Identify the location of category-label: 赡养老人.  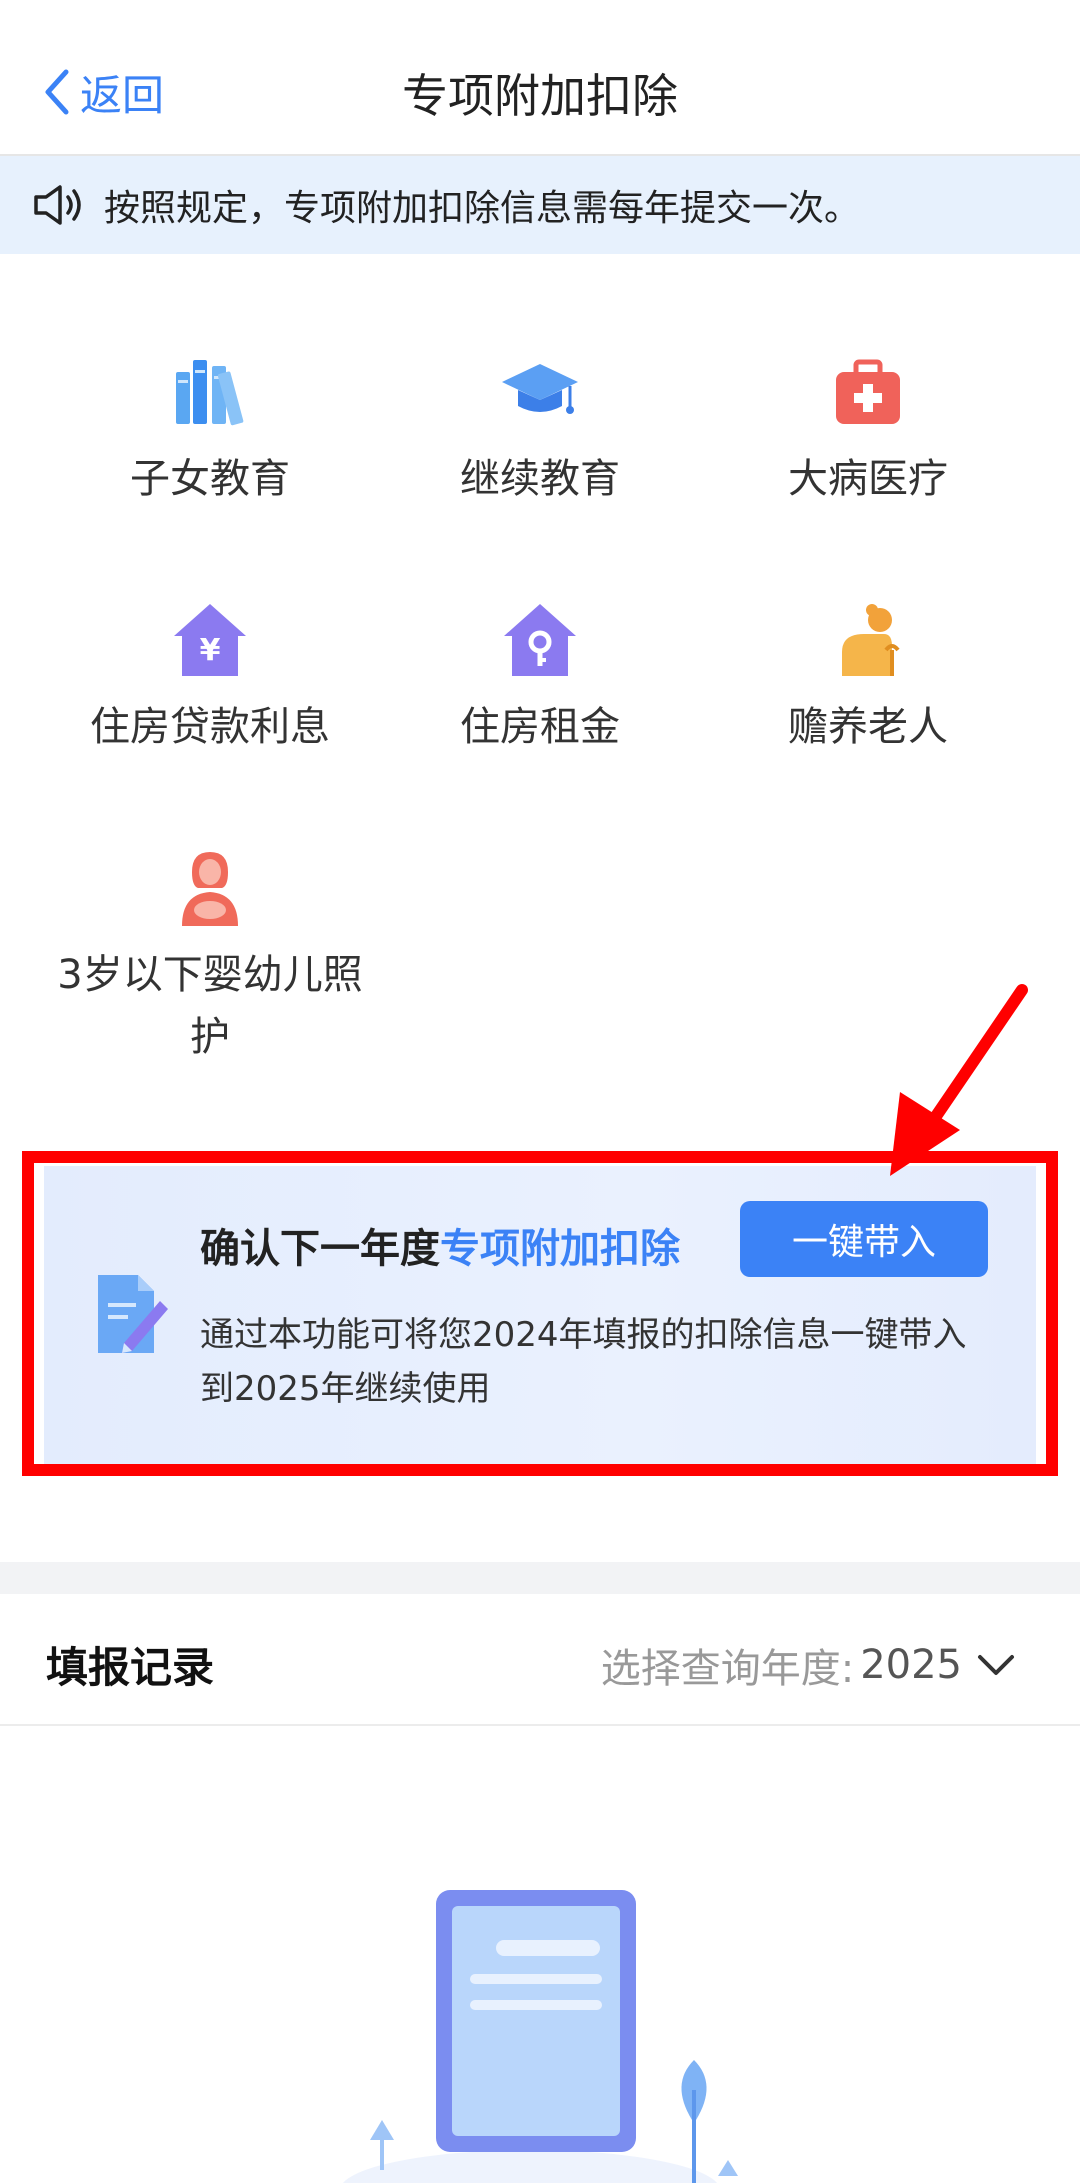
(868, 727).